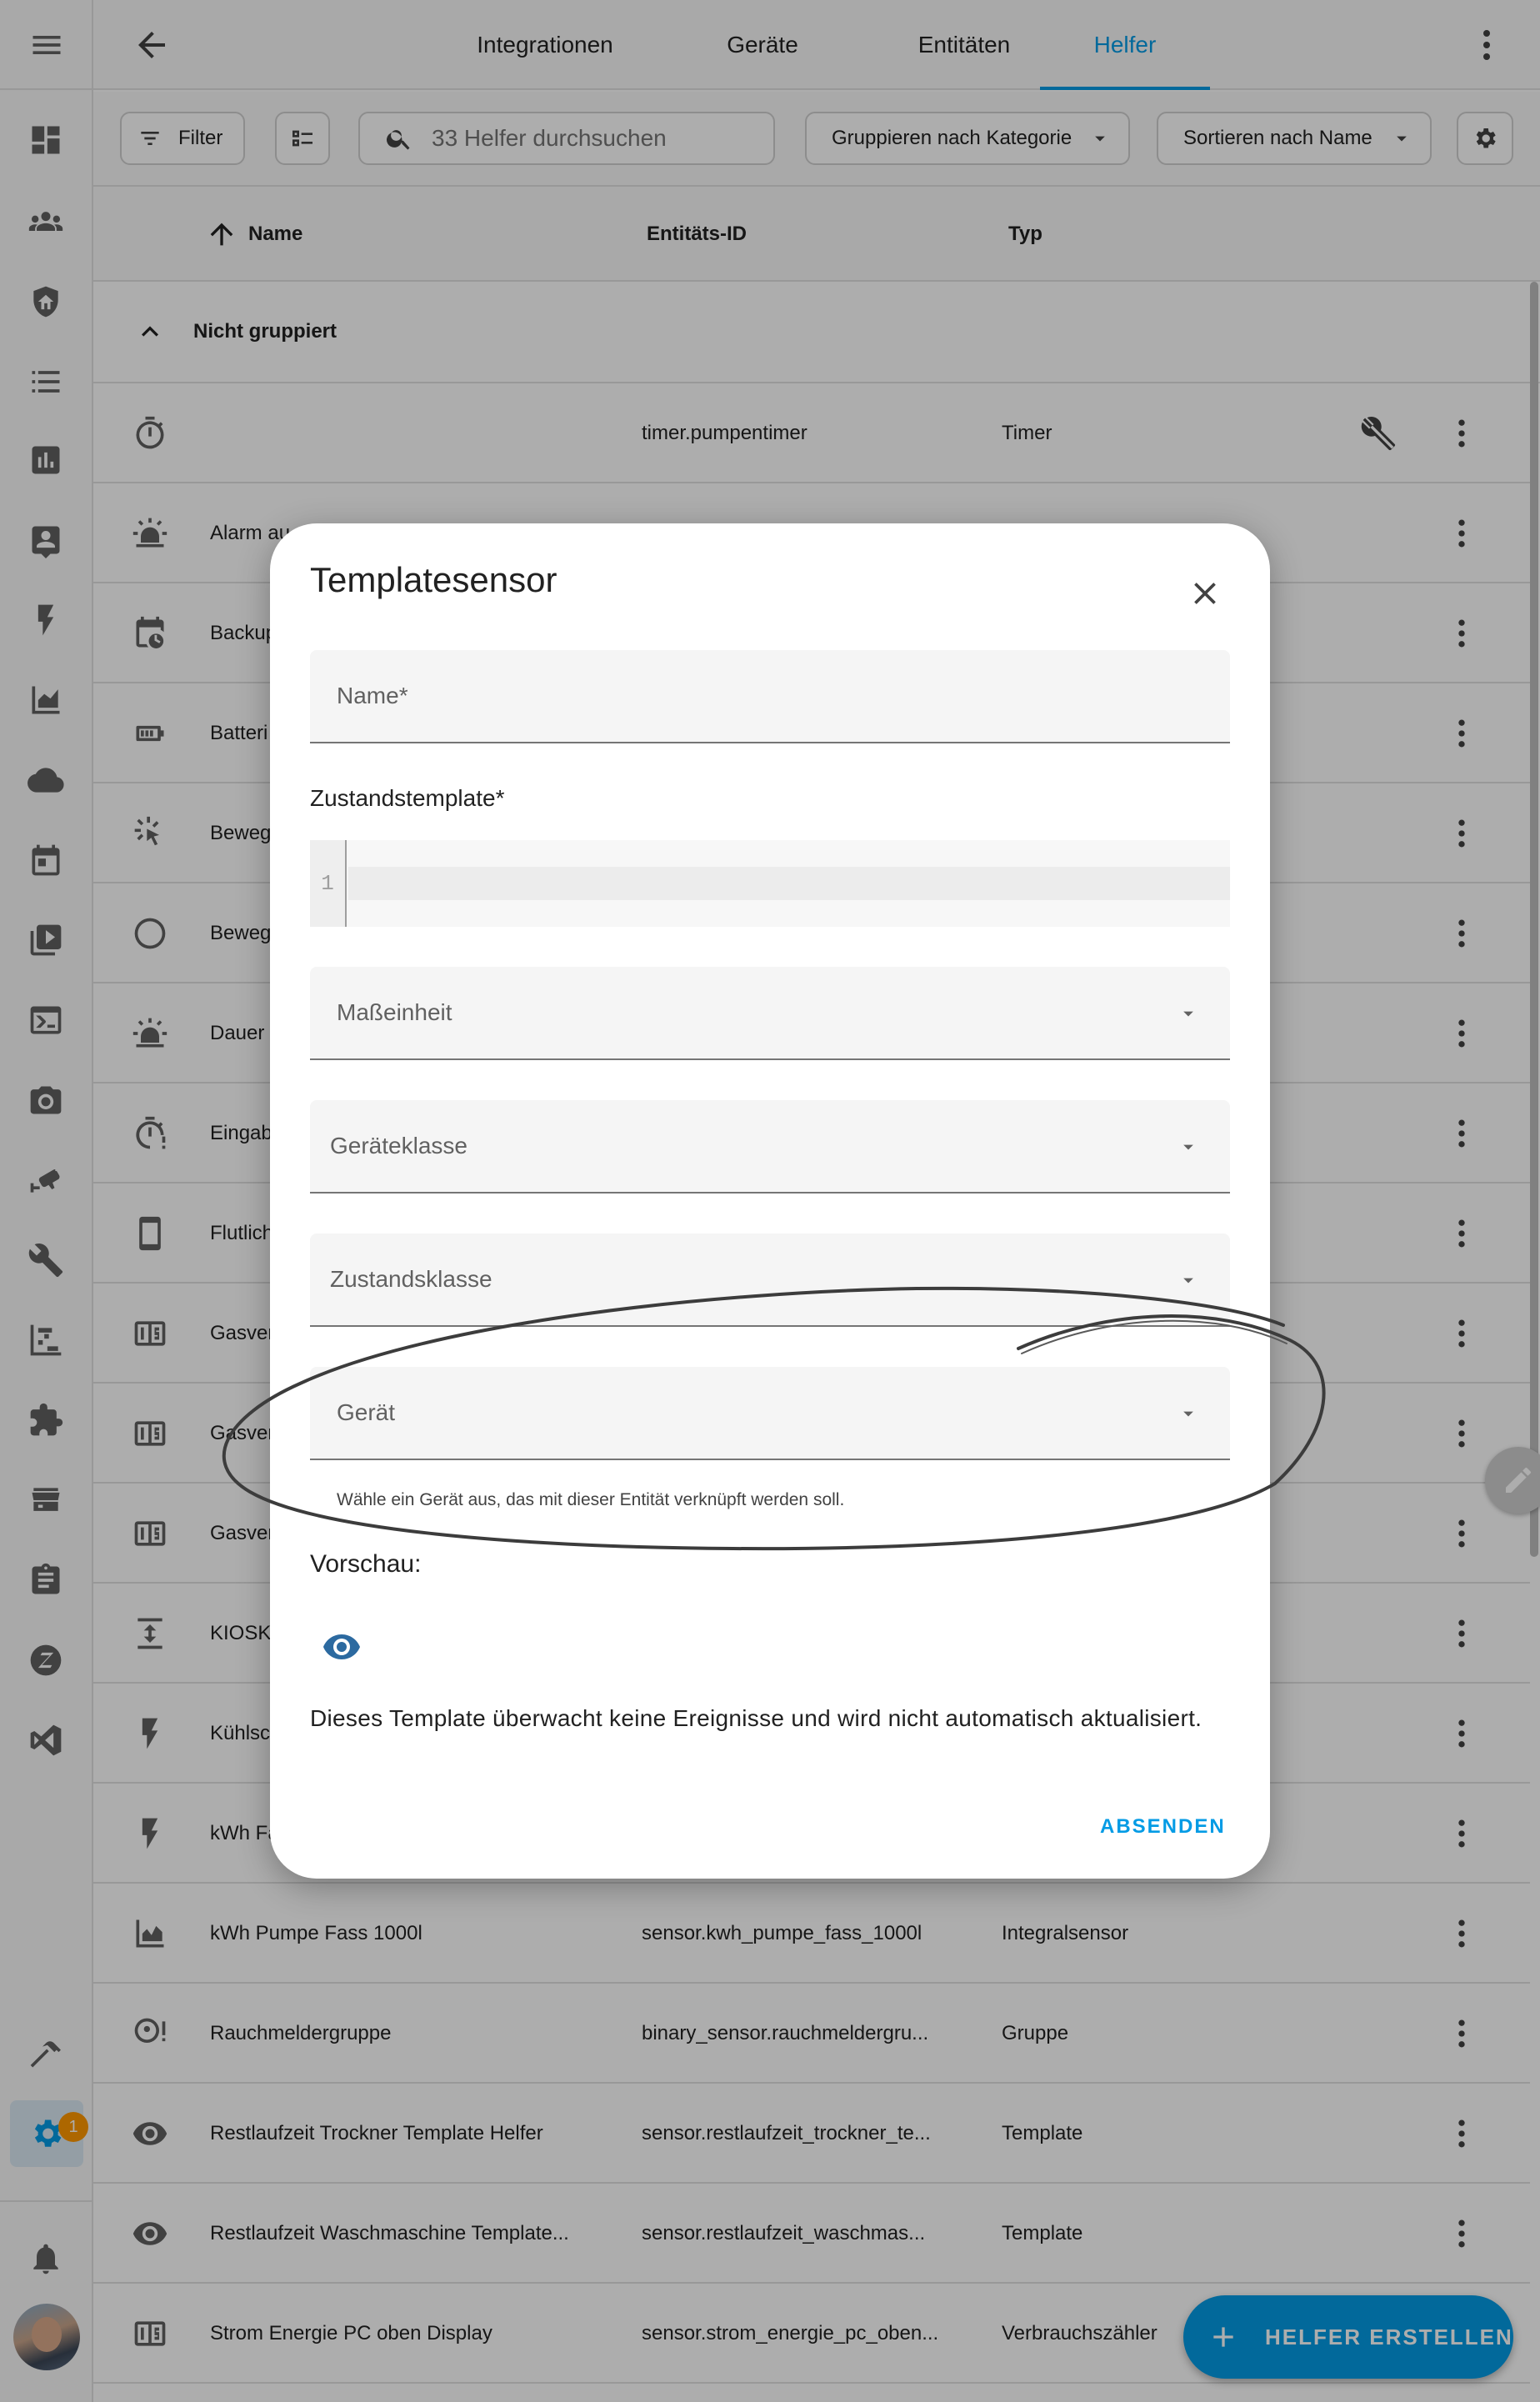 The image size is (1540, 2402). I want to click on code-line-number: 1, so click(328, 883).